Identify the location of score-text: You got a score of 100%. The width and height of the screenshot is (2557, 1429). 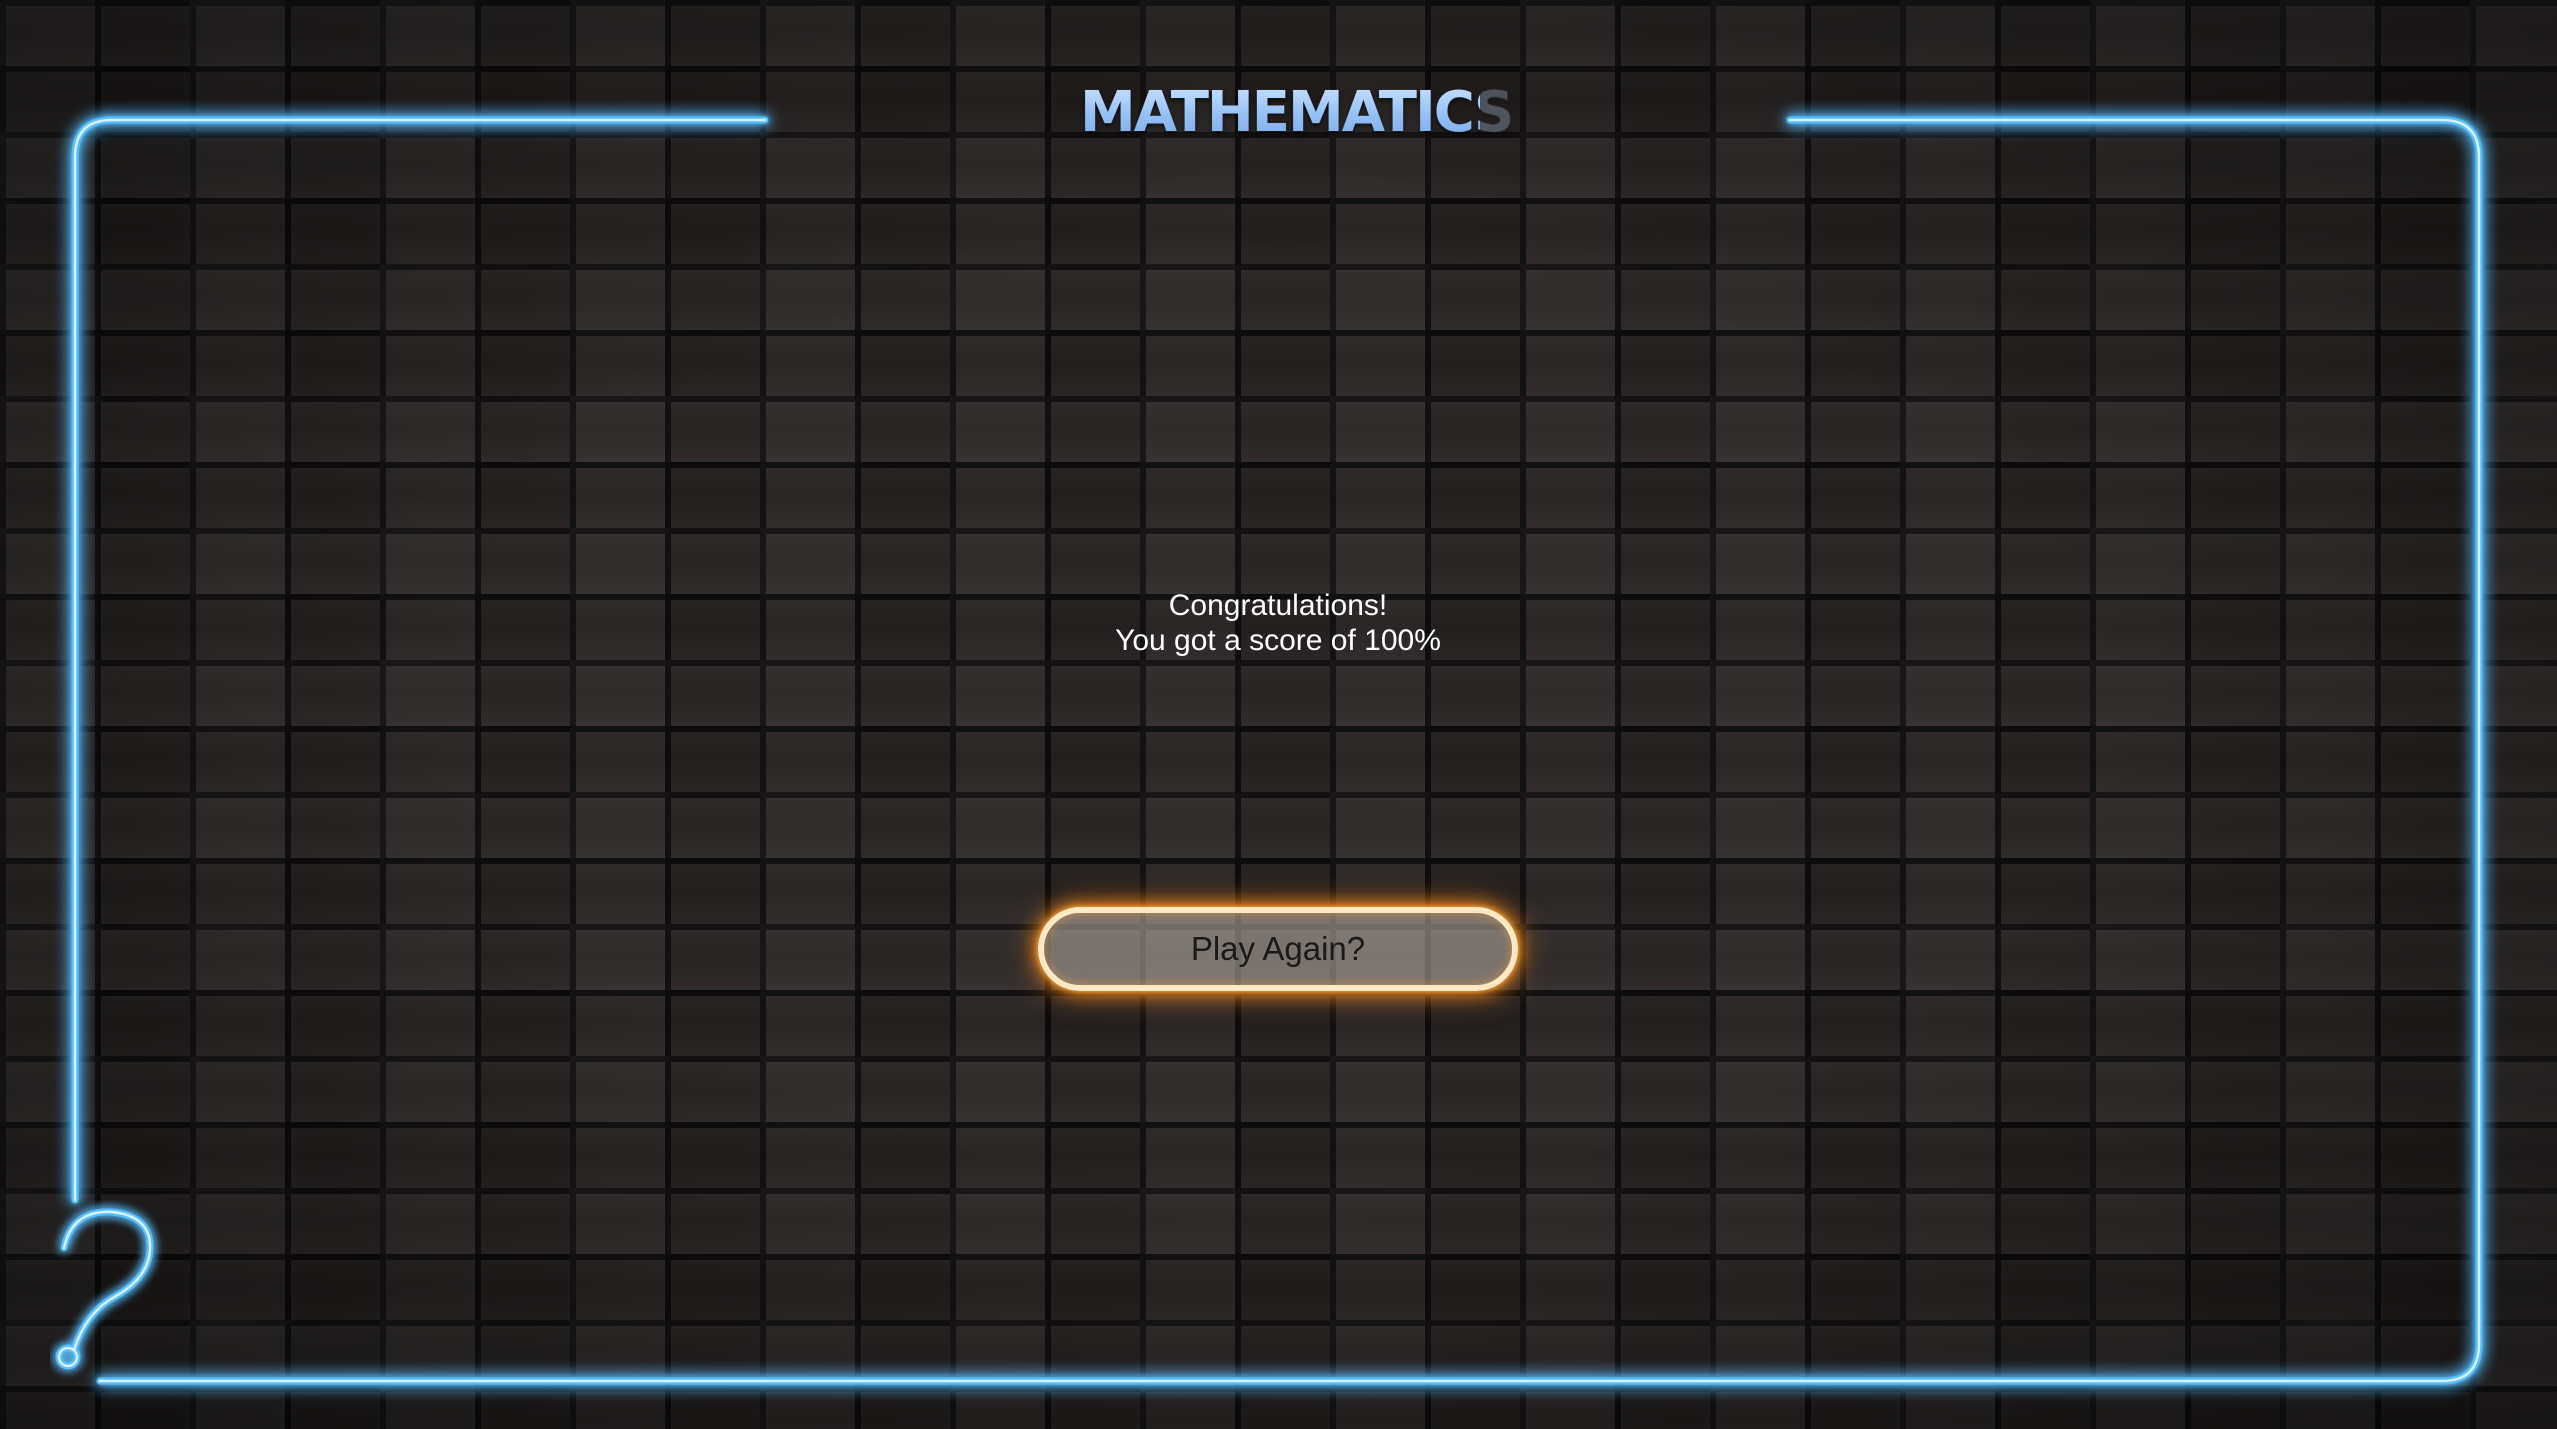
(1278, 640).